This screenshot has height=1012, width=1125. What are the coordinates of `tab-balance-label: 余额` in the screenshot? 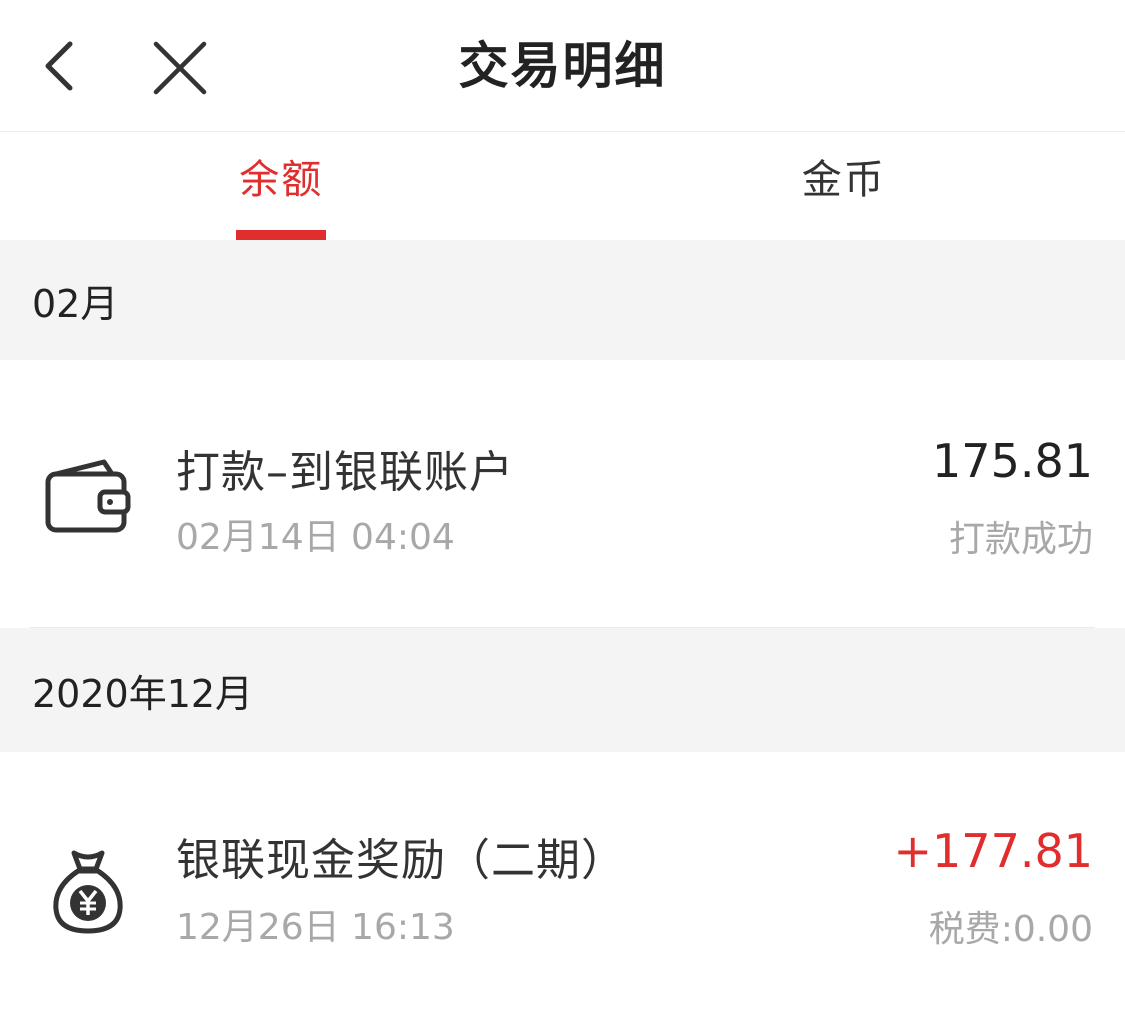 It's located at (281, 180).